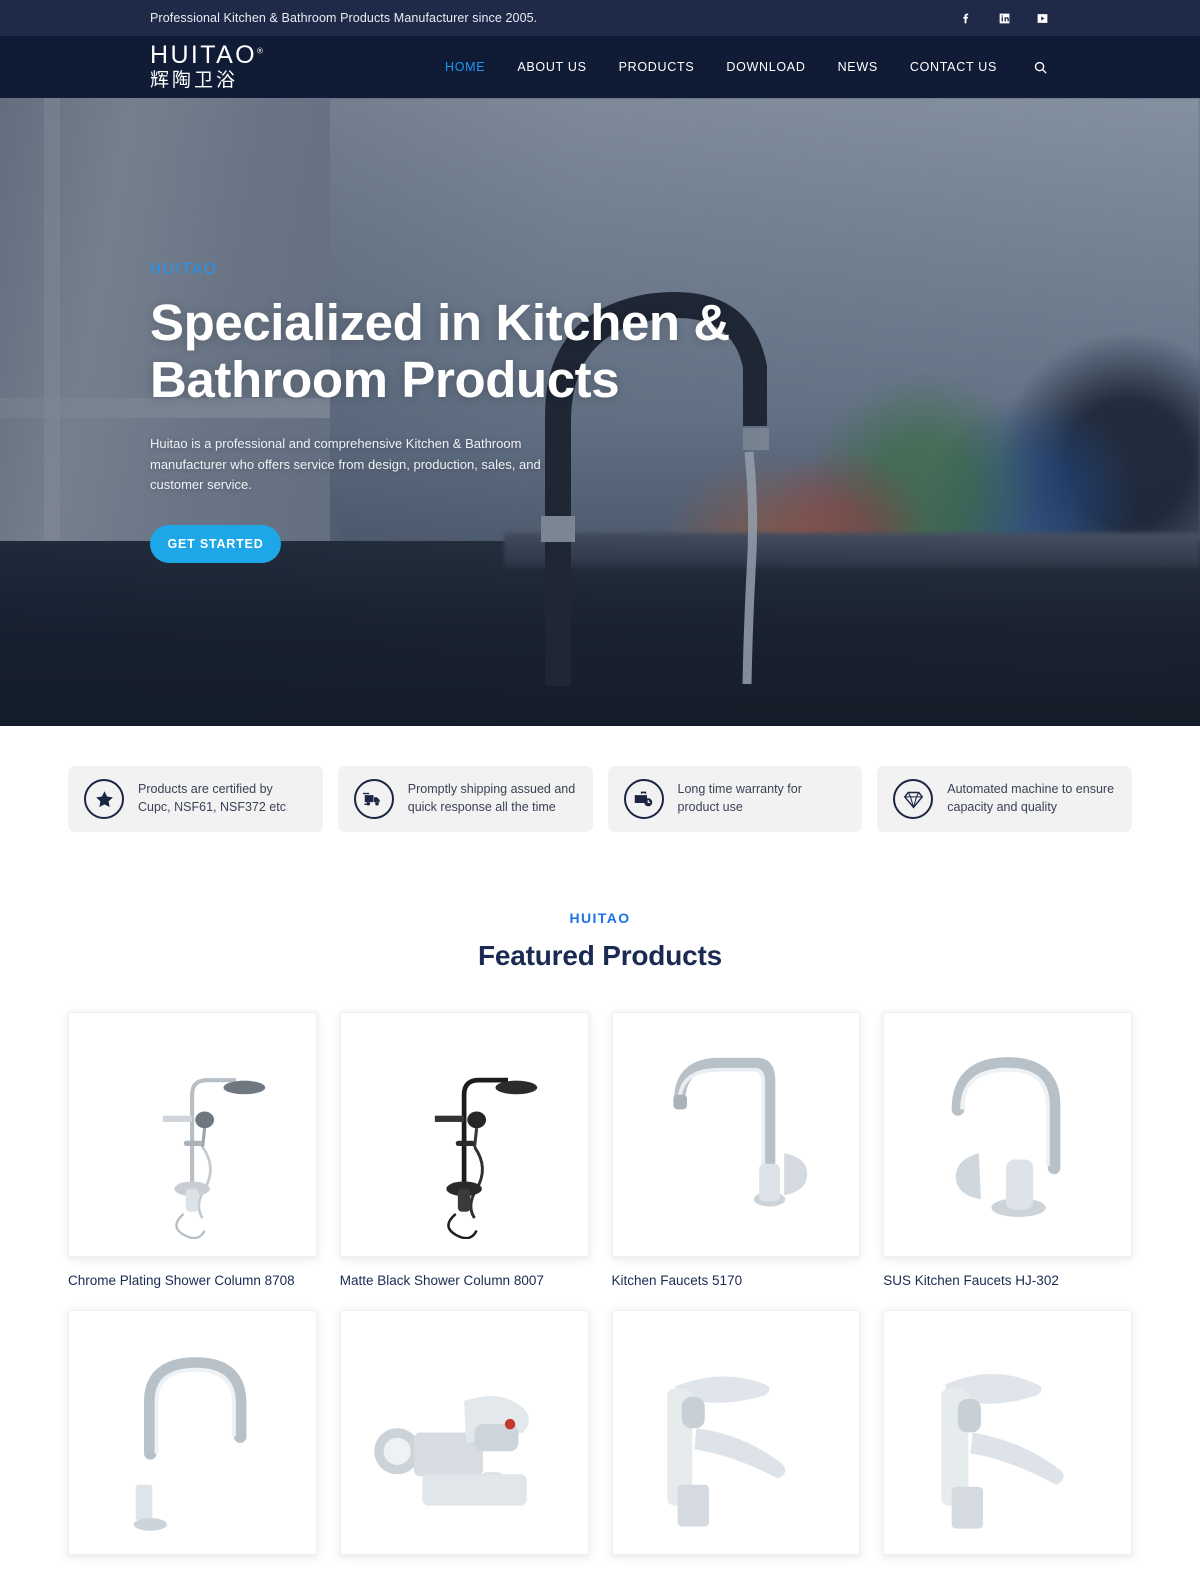 The width and height of the screenshot is (1200, 1570). I want to click on product-cell: Kitchen Faucets 5170, so click(736, 1151).